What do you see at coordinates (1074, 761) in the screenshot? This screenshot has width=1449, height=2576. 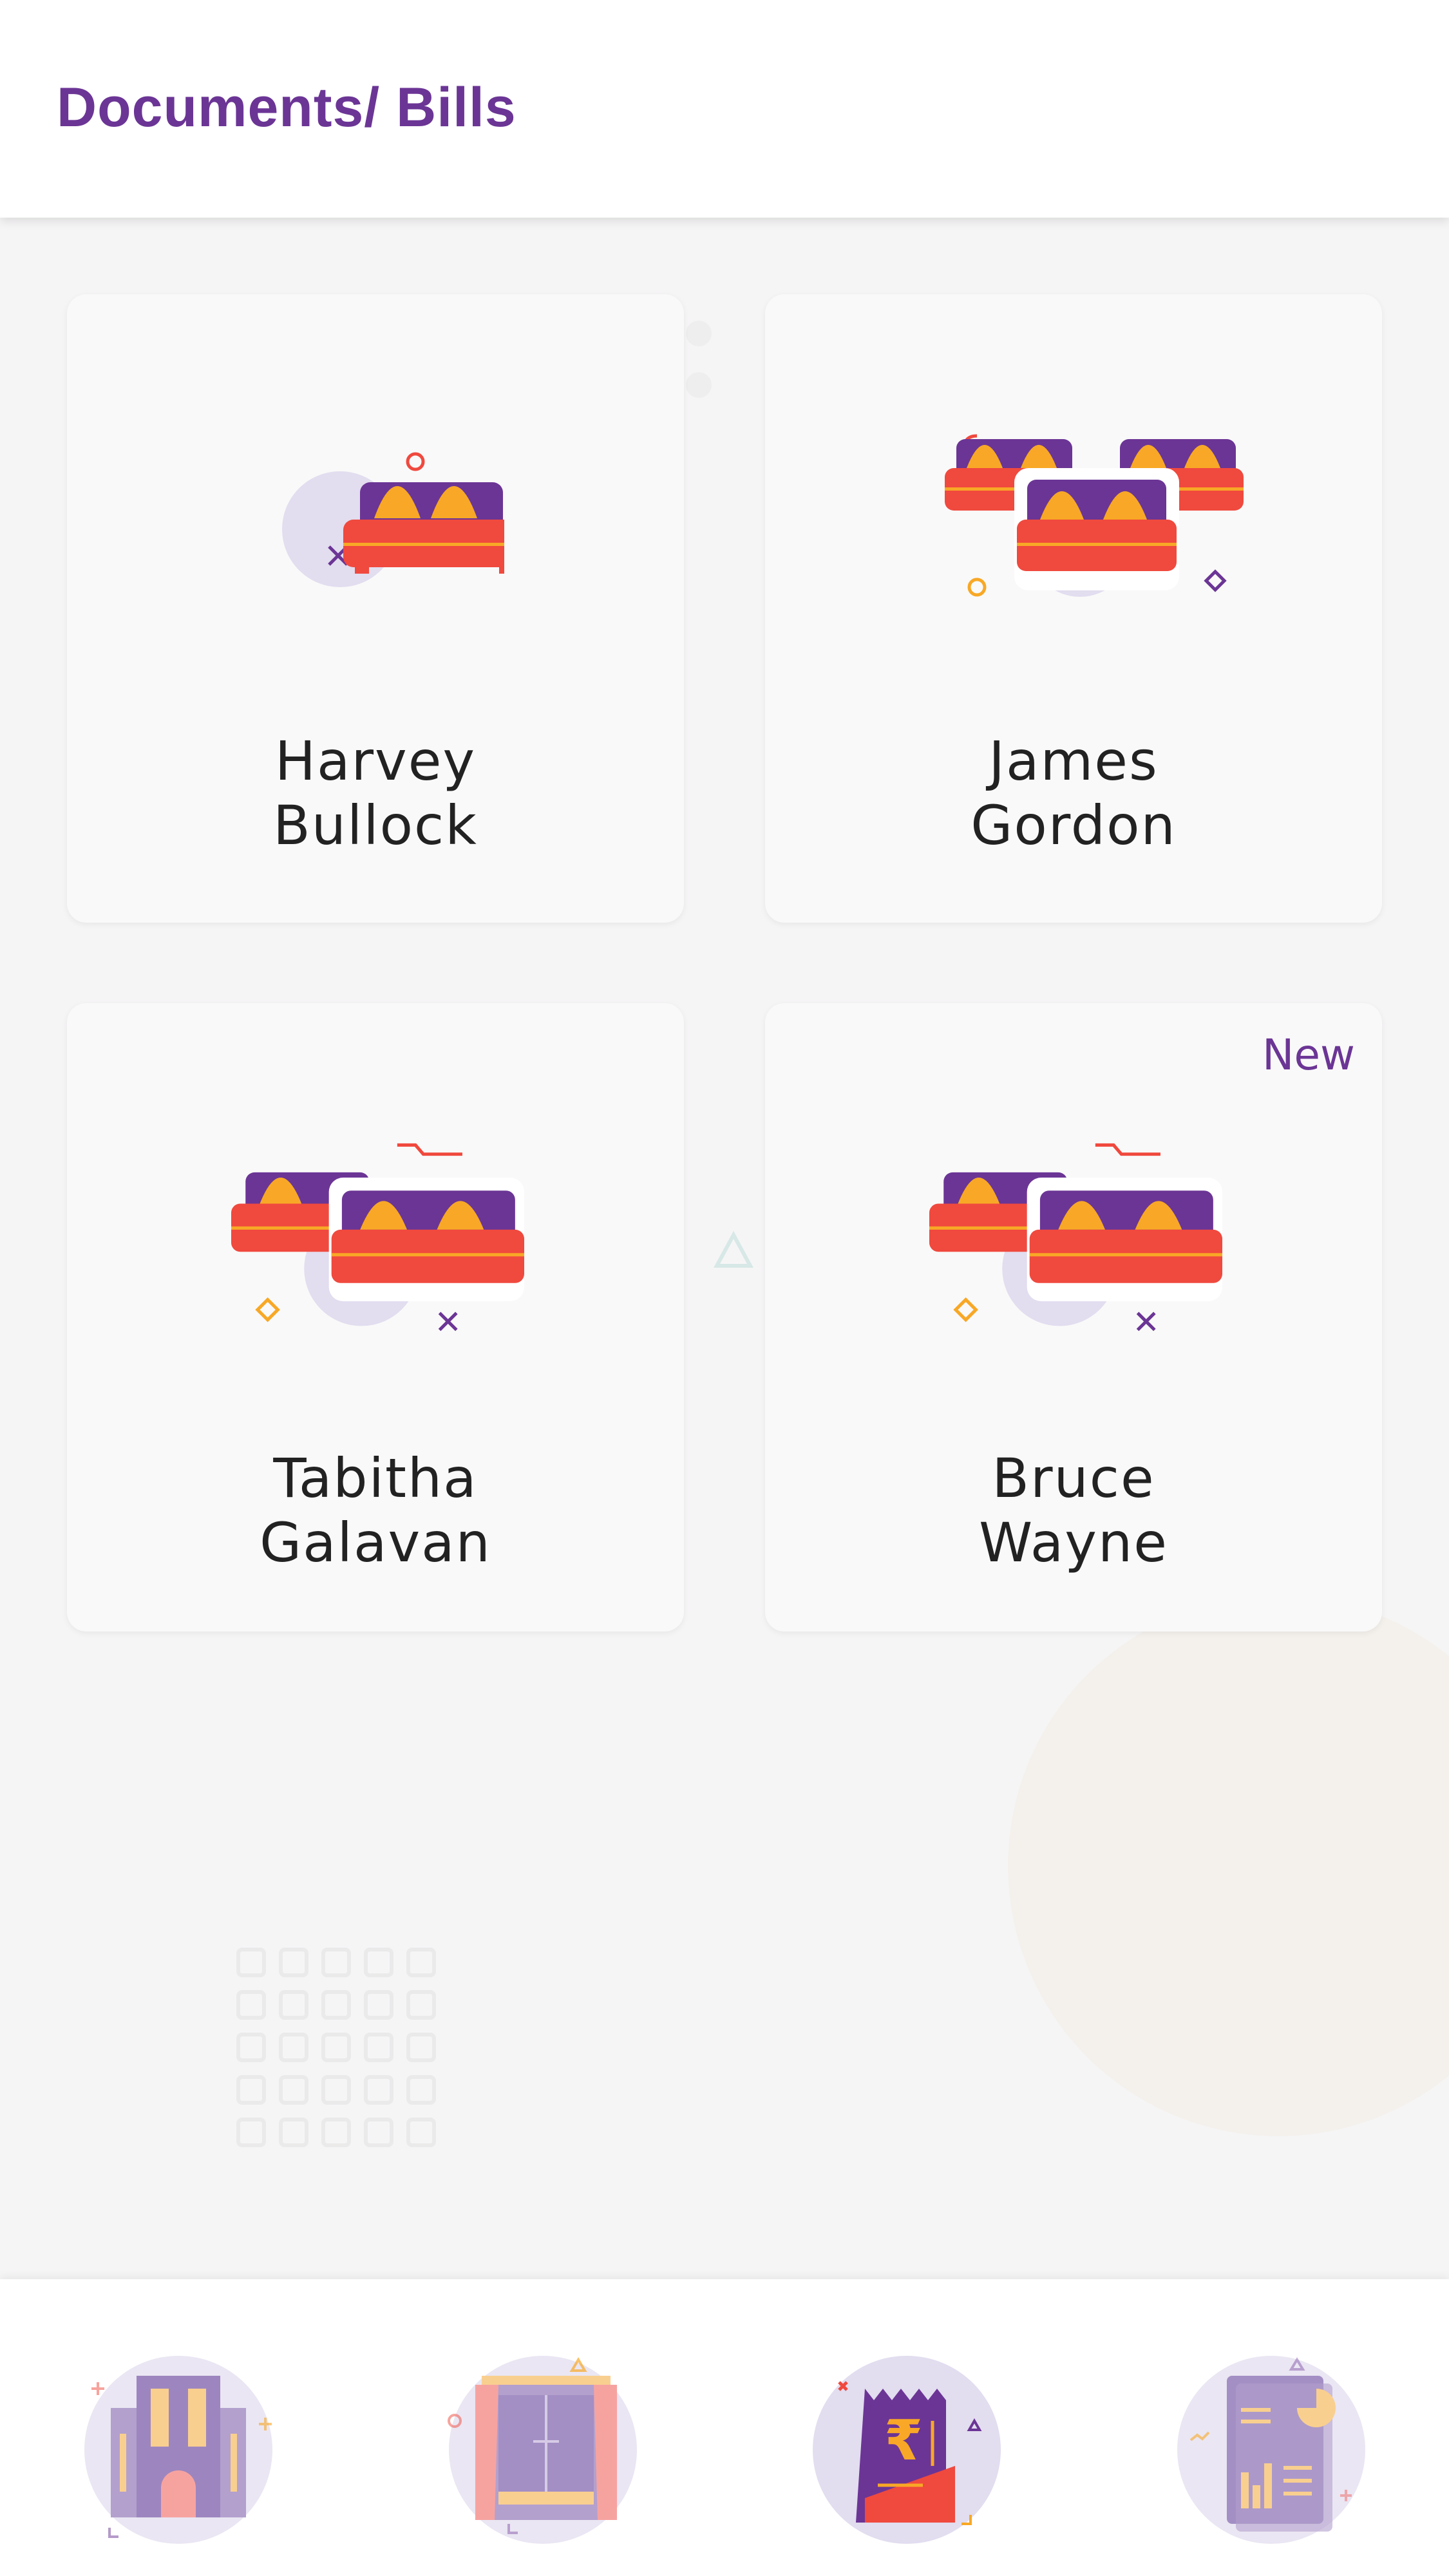 I see `card-name-line1: James` at bounding box center [1074, 761].